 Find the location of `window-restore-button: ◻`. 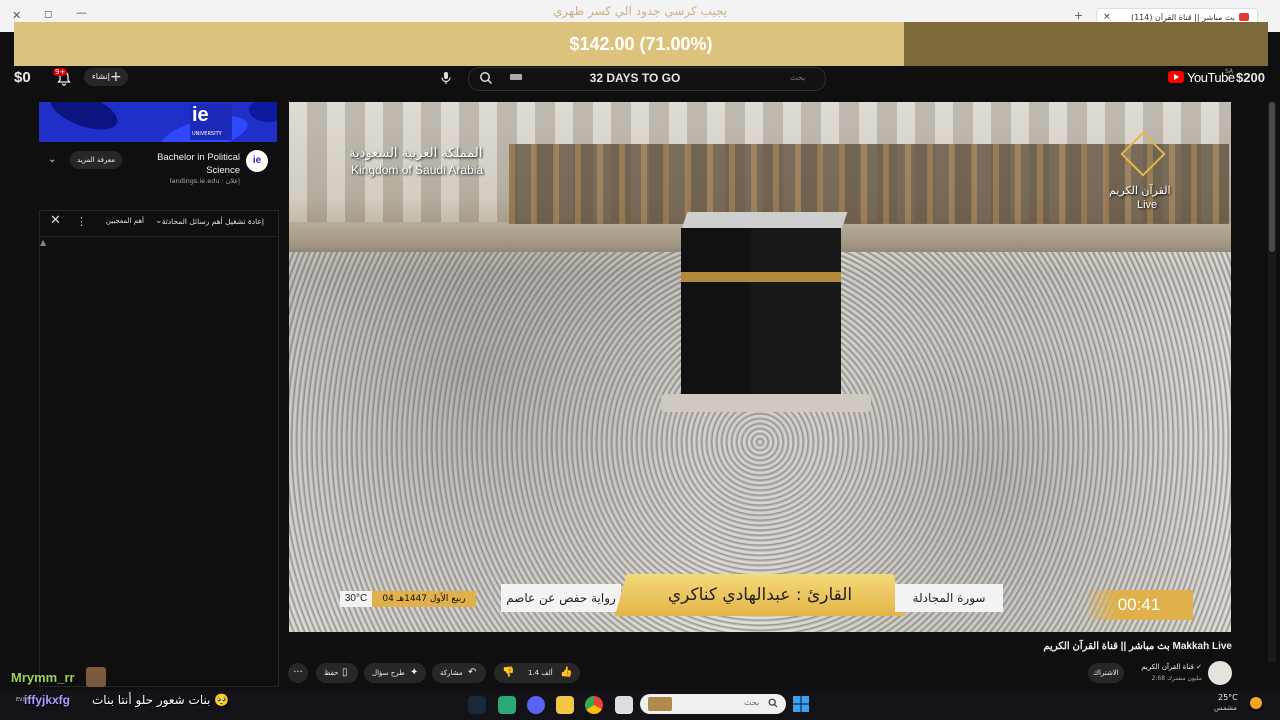

window-restore-button: ◻ is located at coordinates (48, 14).